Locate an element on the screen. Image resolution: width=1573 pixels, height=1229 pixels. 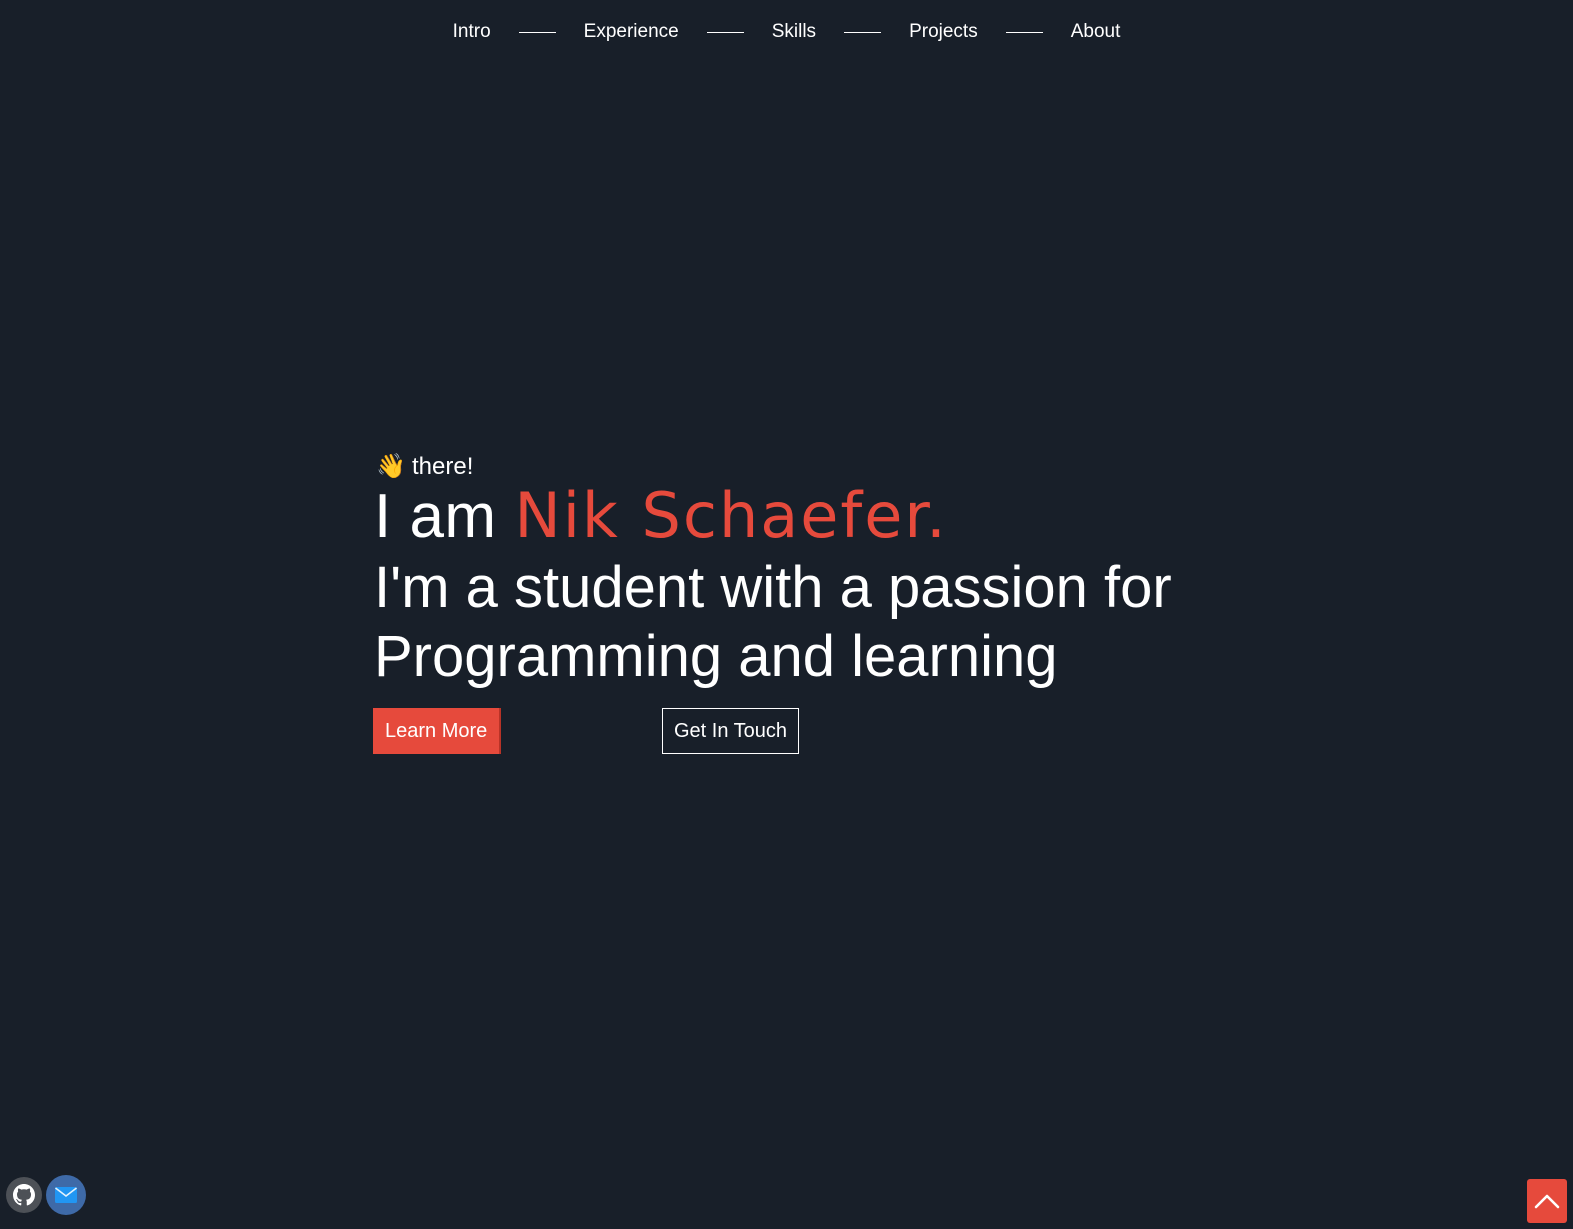
top-nav: Intro Experience Skills Projects About is located at coordinates (786, 32).